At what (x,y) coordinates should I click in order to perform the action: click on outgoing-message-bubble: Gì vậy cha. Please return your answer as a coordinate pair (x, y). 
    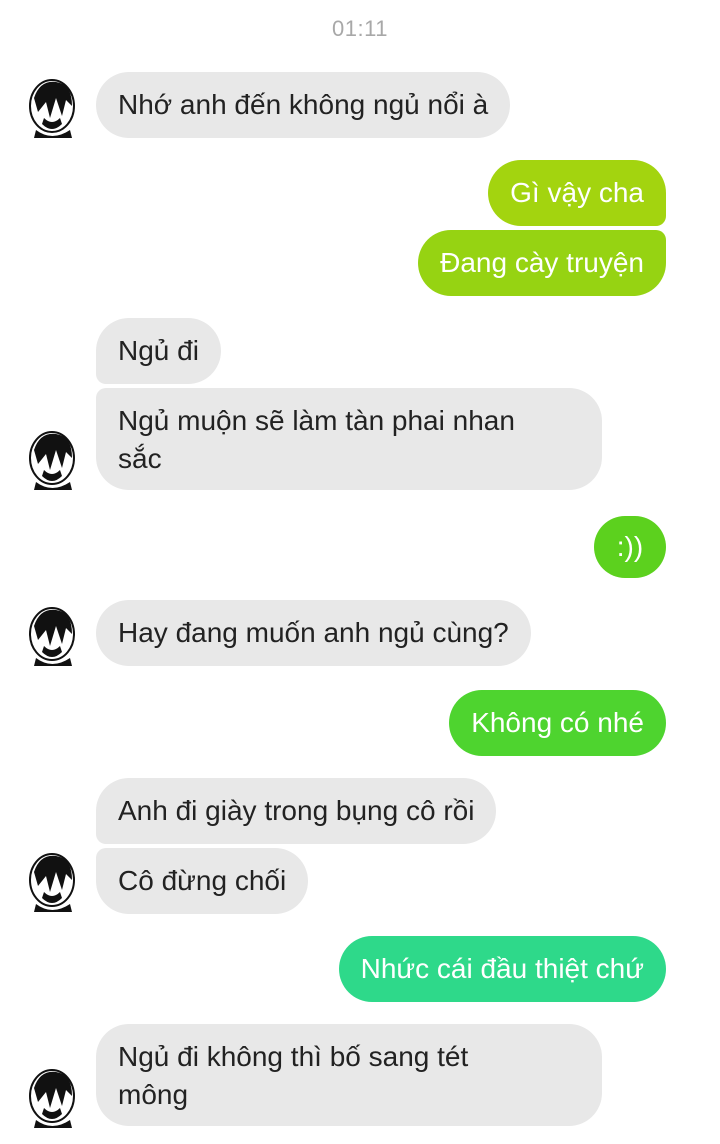
    Looking at the image, I should click on (577, 193).